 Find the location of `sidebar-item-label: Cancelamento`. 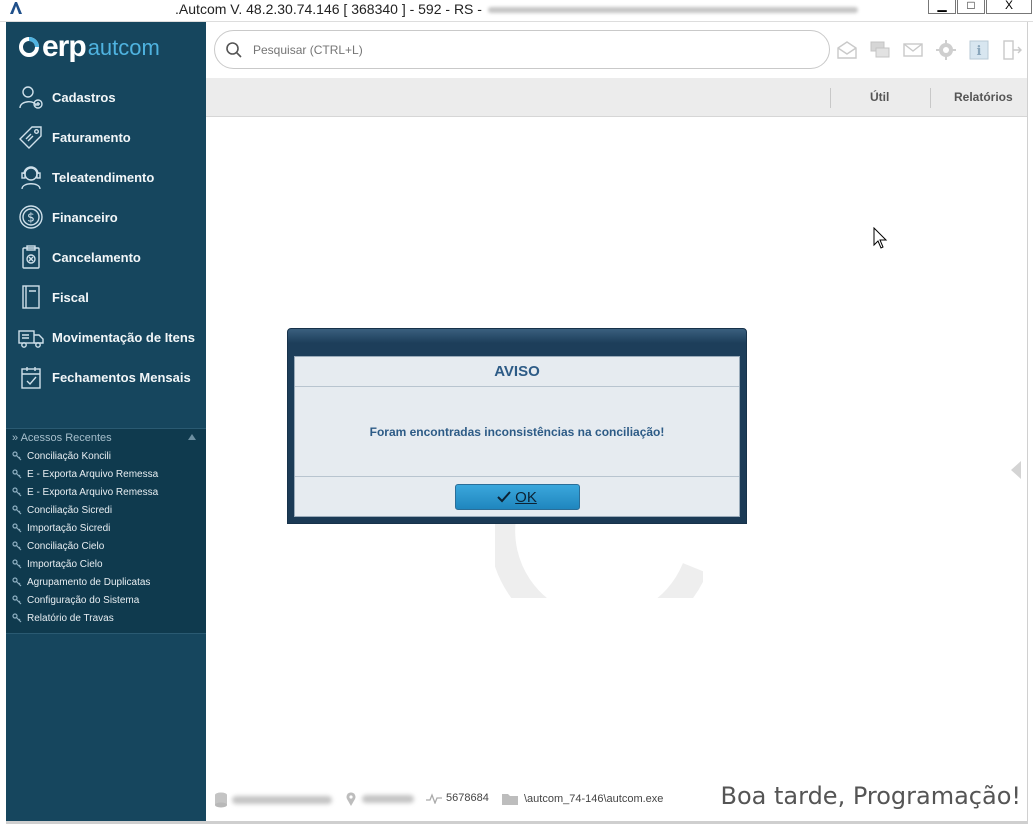

sidebar-item-label: Cancelamento is located at coordinates (96, 257).